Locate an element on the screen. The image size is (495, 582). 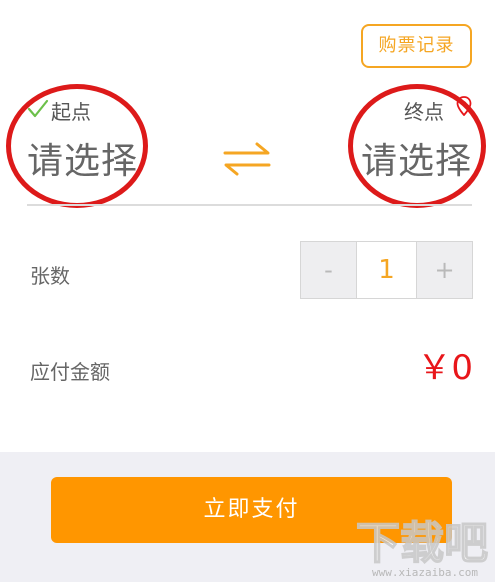
destination-select: 请选择 is located at coordinates (416, 158).